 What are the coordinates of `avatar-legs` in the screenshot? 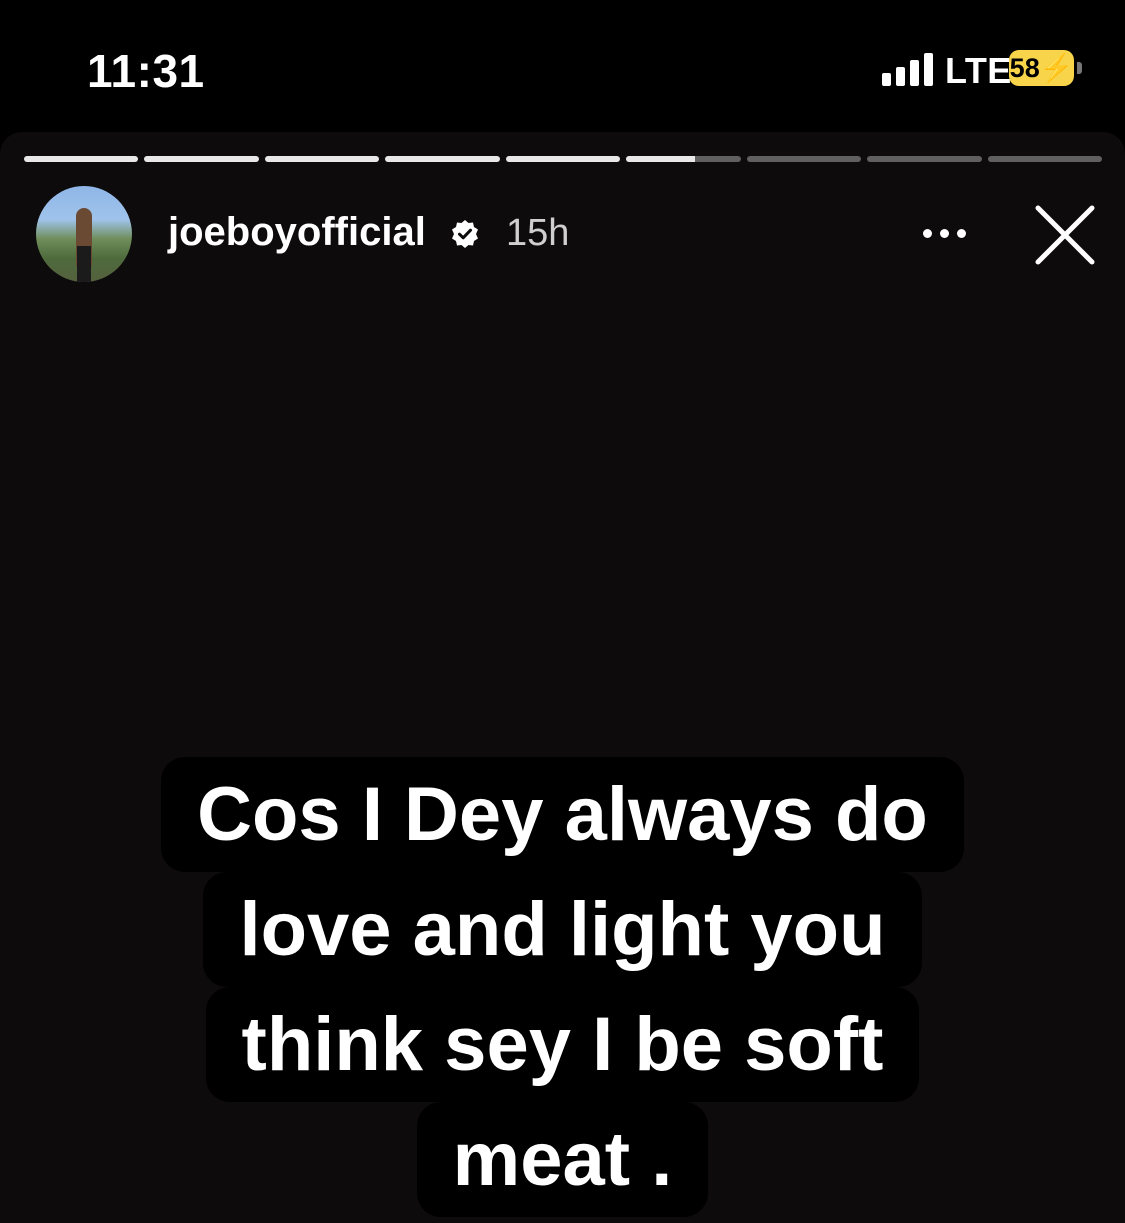 It's located at (84, 264).